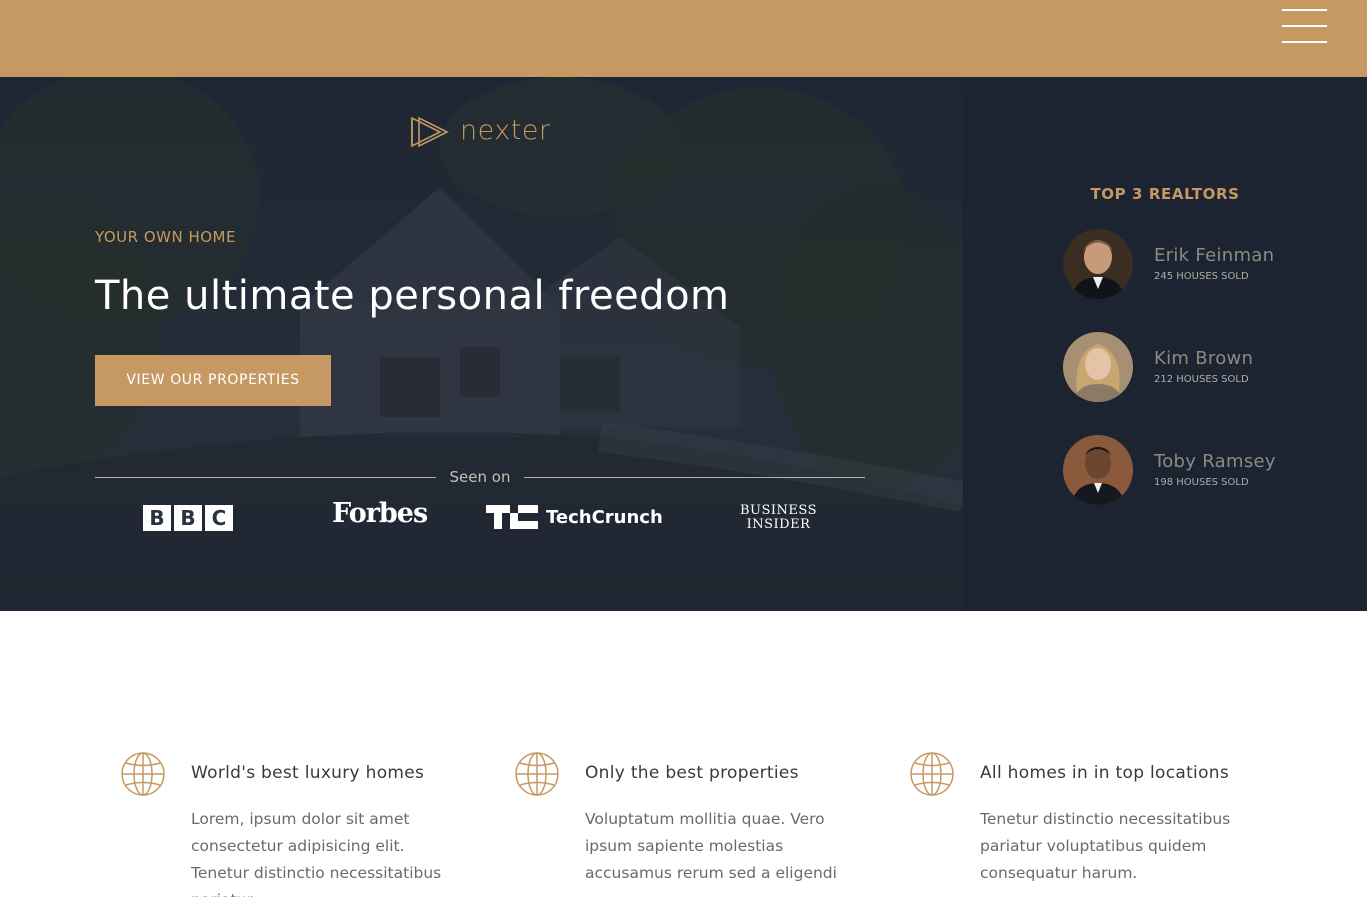 The height and width of the screenshot is (897, 1367). What do you see at coordinates (1165, 194) in the screenshot?
I see `realtors-title: TOP 3 REALTORS` at bounding box center [1165, 194].